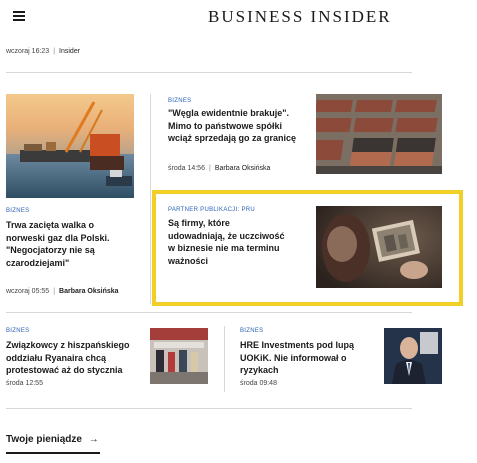 This screenshot has width=477, height=463. I want to click on offshore-construction-image, so click(70, 146).